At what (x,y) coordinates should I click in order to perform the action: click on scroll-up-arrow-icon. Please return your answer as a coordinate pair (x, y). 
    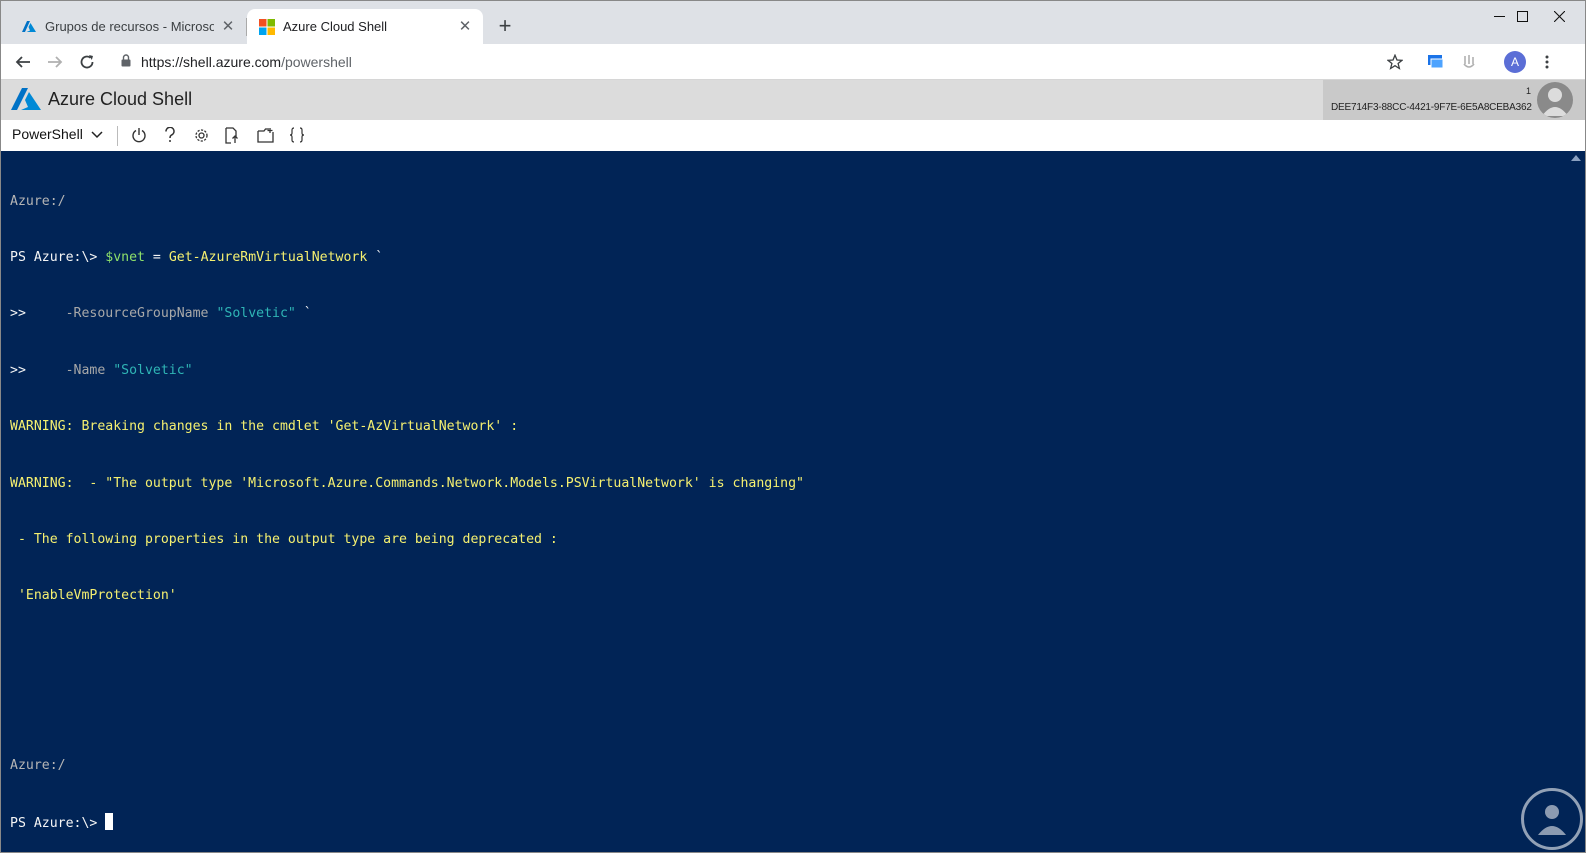
    Looking at the image, I should click on (1576, 158).